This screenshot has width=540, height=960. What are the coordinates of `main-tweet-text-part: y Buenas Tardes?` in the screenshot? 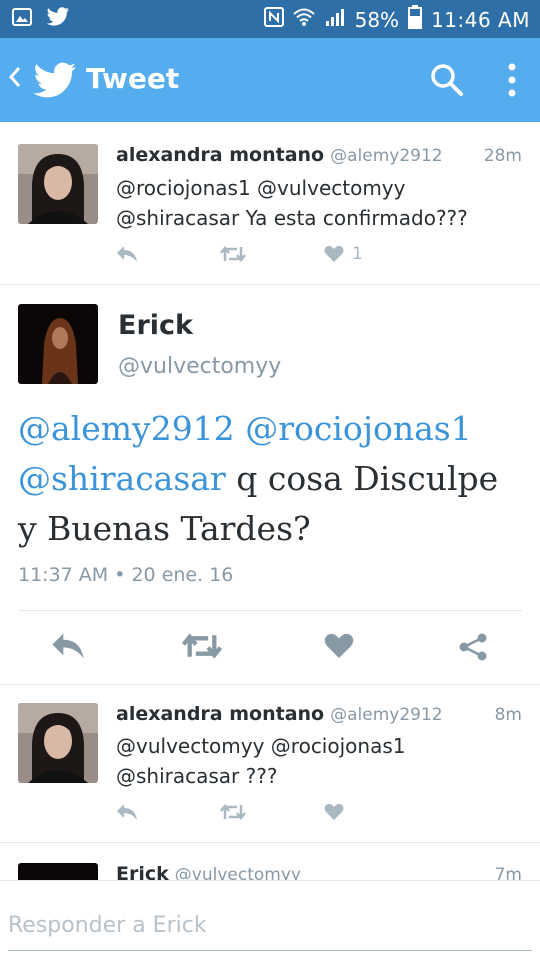 It's located at (164, 528).